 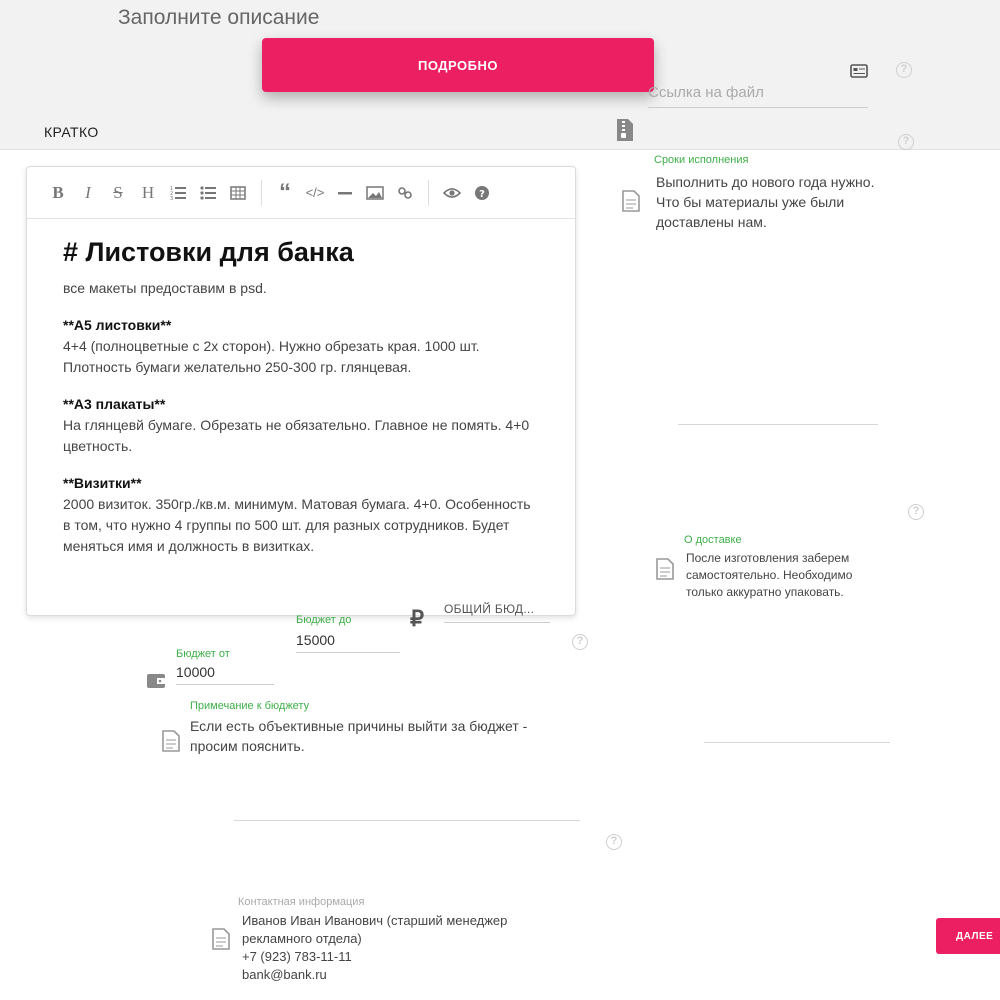 What do you see at coordinates (968, 936) in the screenshot?
I see `next-button: ДАЛЕЕ` at bounding box center [968, 936].